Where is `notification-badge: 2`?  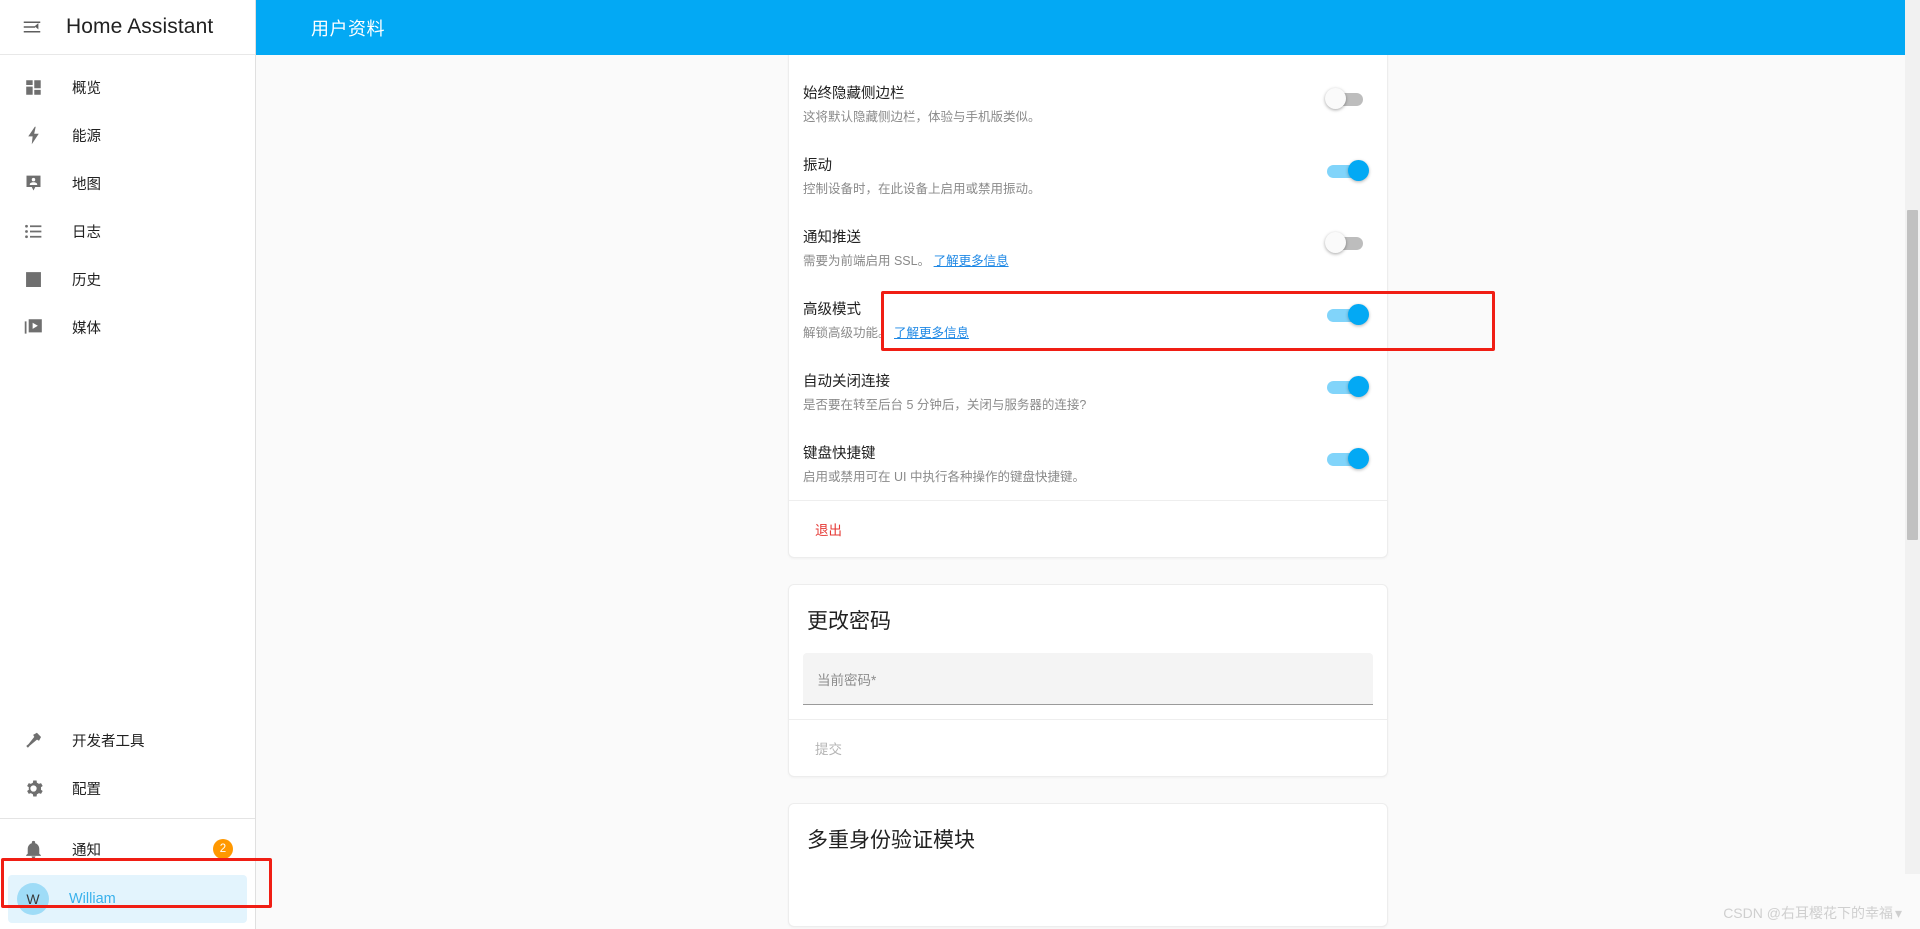 notification-badge: 2 is located at coordinates (223, 849).